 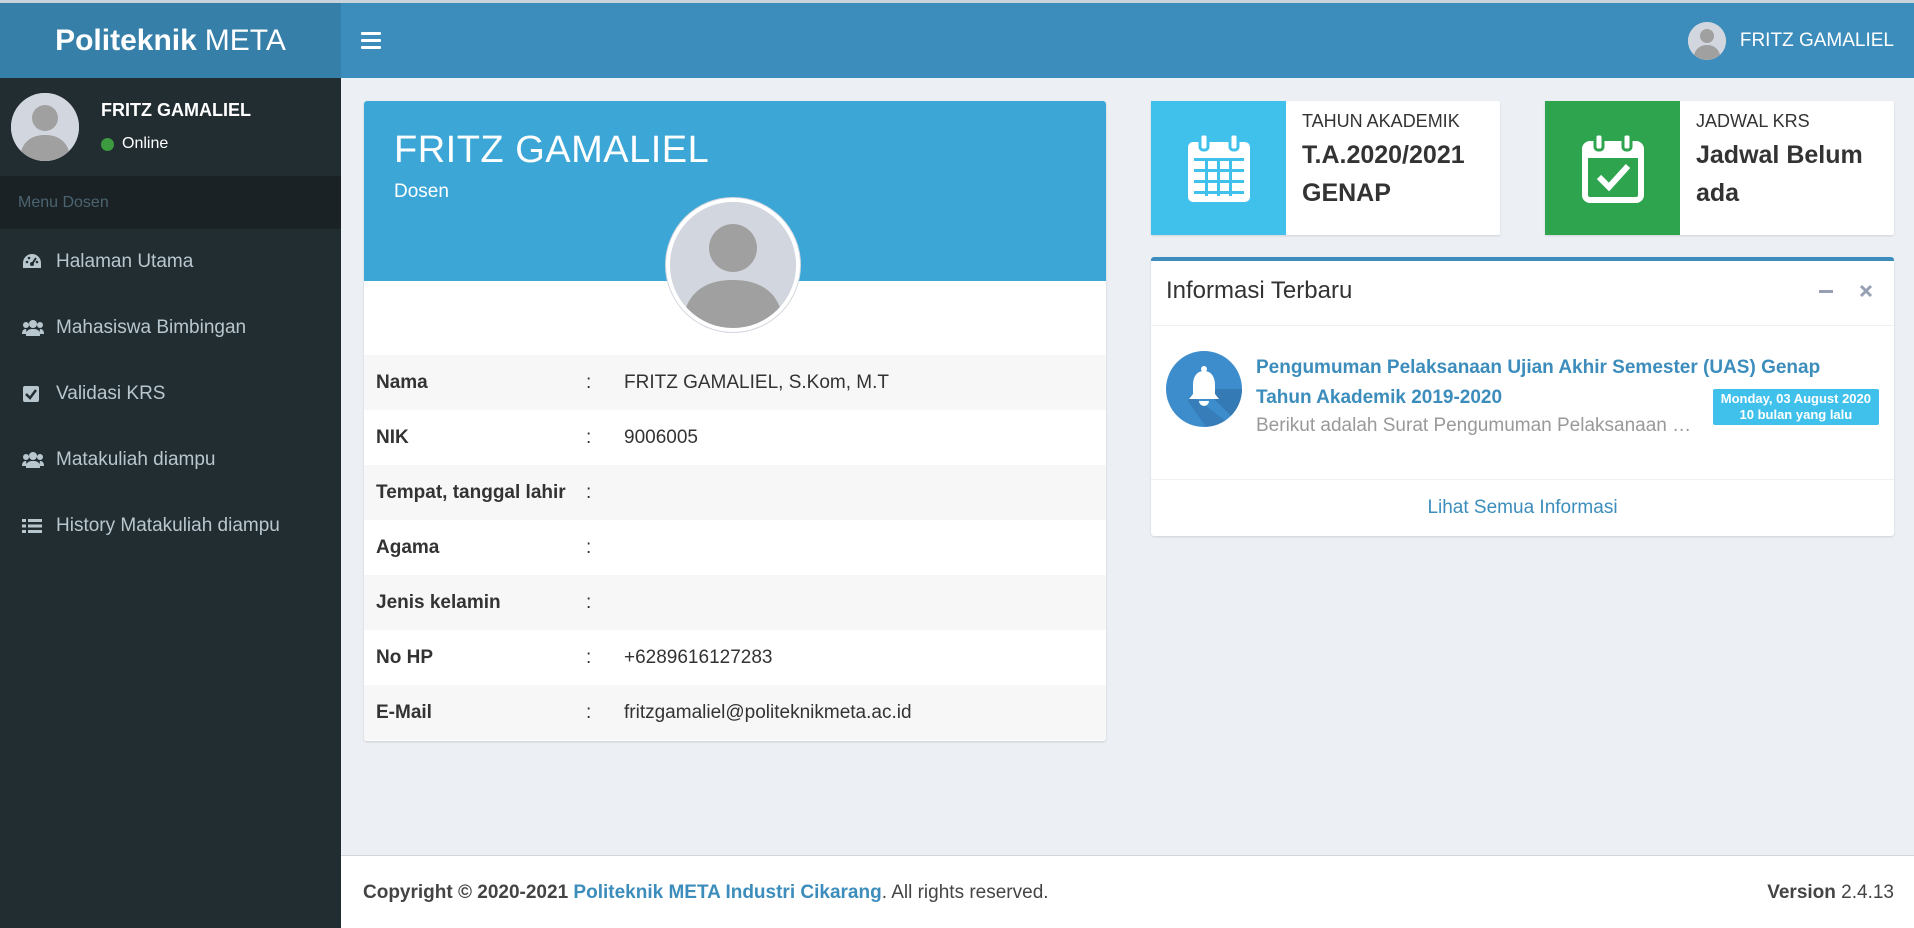 I want to click on info-box-value: T.A.2020/2021 GENAP, so click(x=1396, y=174).